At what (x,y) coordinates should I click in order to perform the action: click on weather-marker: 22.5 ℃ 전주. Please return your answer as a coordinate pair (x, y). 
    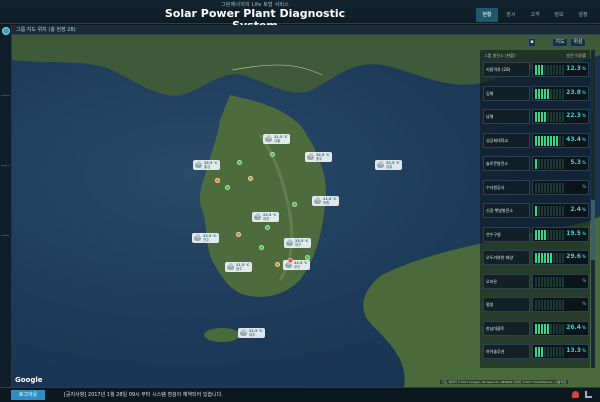
    Looking at the image, I should click on (205, 238).